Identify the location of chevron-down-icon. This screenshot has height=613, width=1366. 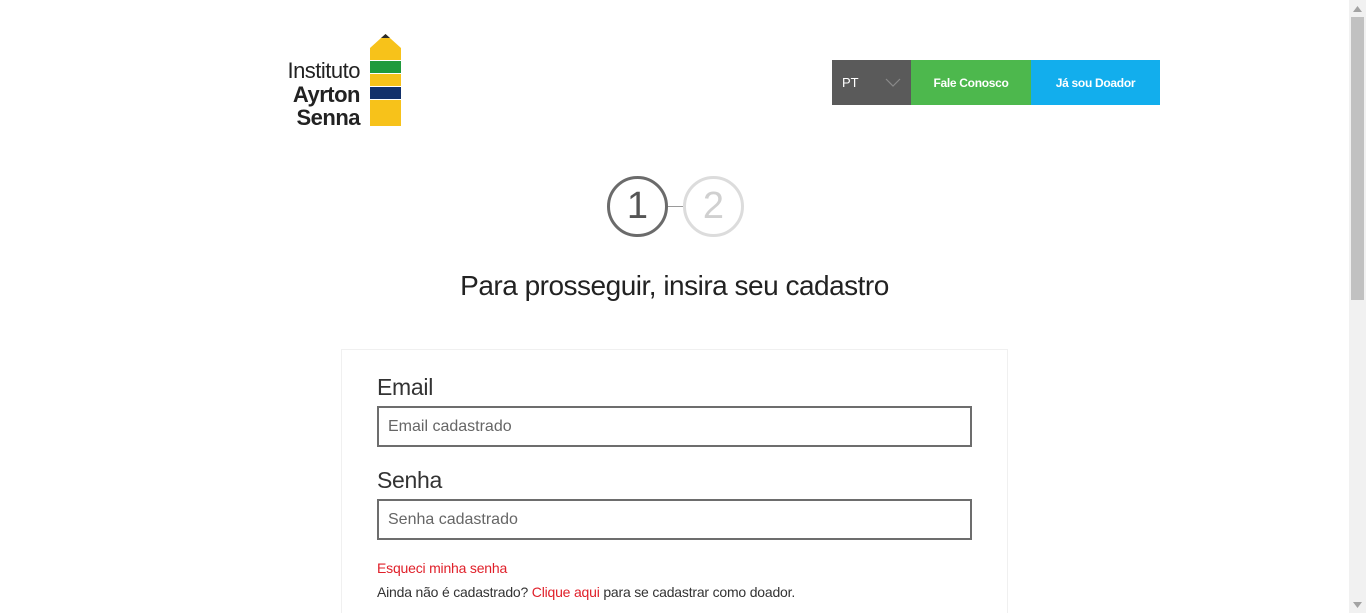
(893, 82).